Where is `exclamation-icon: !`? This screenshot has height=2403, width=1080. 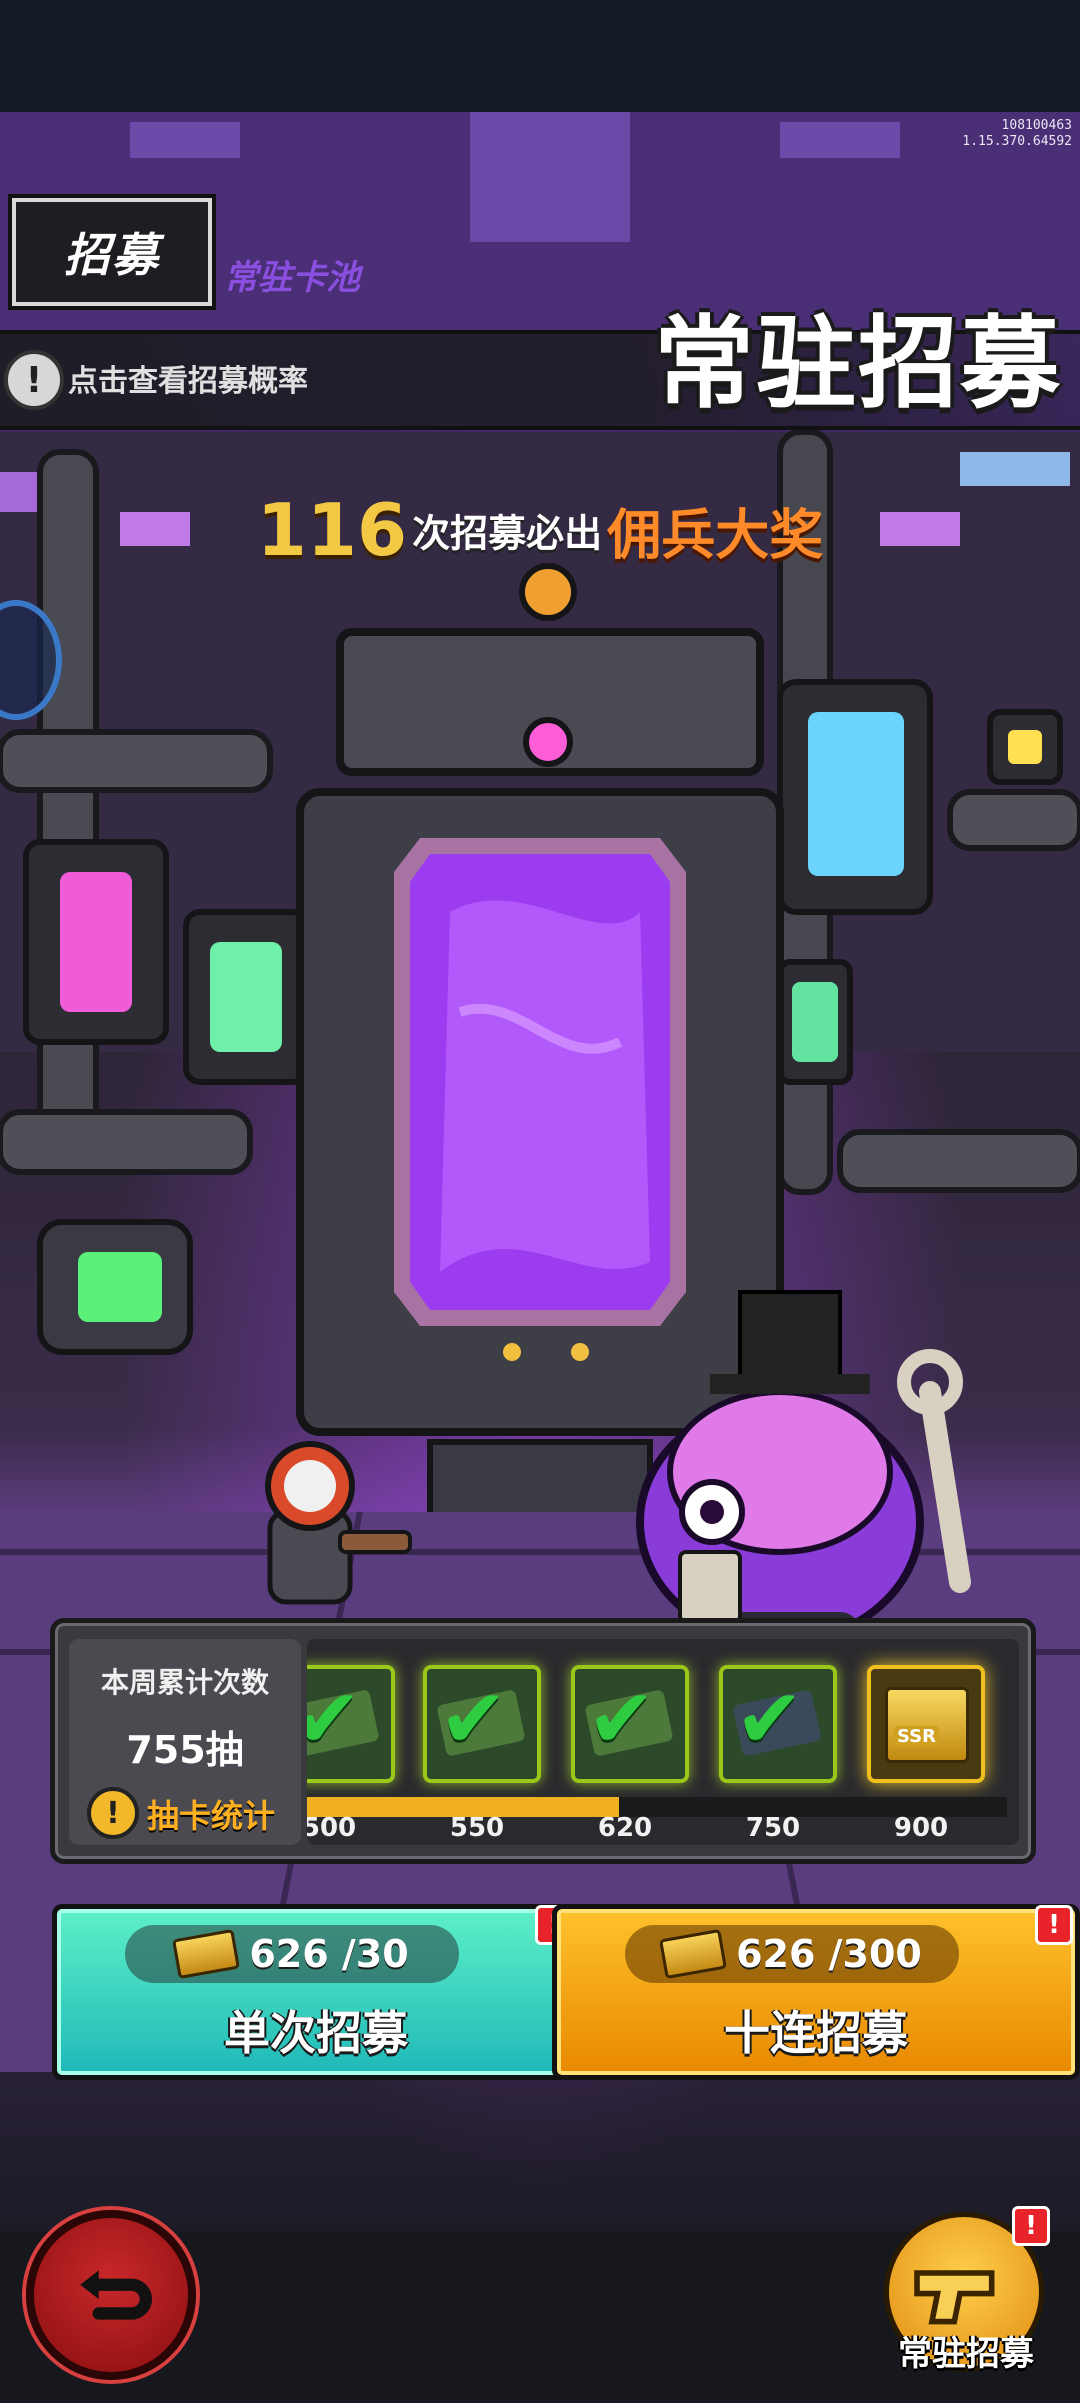 exclamation-icon: ! is located at coordinates (34, 380).